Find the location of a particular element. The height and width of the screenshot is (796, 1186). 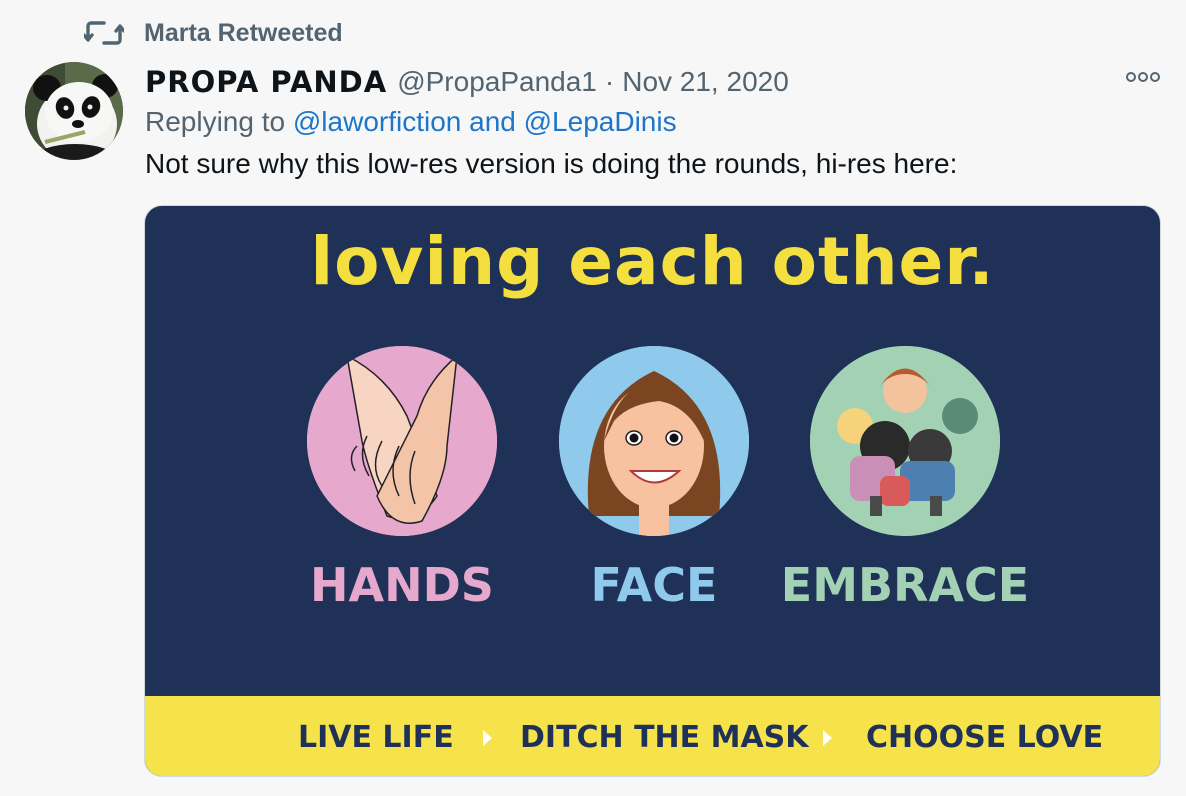

retweet-context: Marta Retweeted is located at coordinates (213, 33).